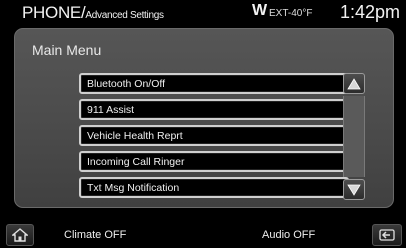 This screenshot has height=248, width=406. What do you see at coordinates (214, 161) in the screenshot?
I see `menu-item-call-ringer: Incoming Call Ringer` at bounding box center [214, 161].